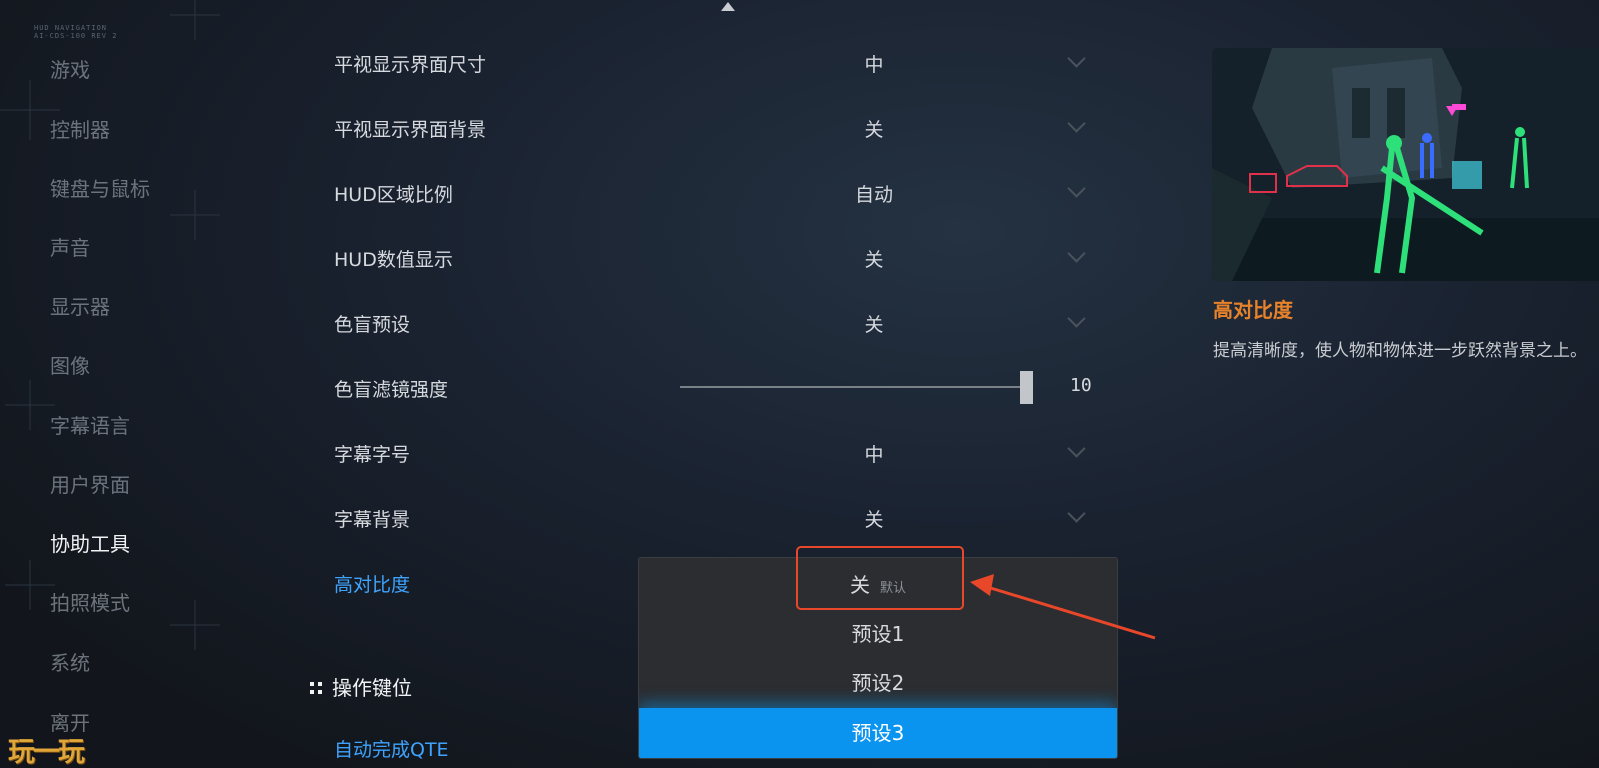 Image resolution: width=1599 pixels, height=768 pixels. I want to click on slider-track, so click(850, 387).